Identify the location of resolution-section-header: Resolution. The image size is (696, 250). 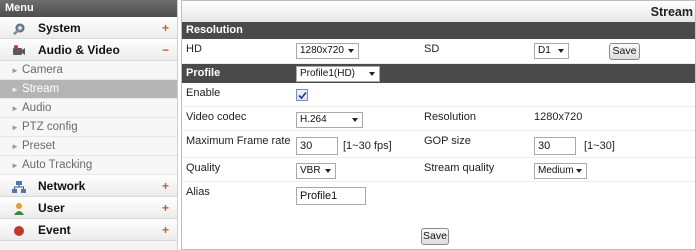
(438, 30).